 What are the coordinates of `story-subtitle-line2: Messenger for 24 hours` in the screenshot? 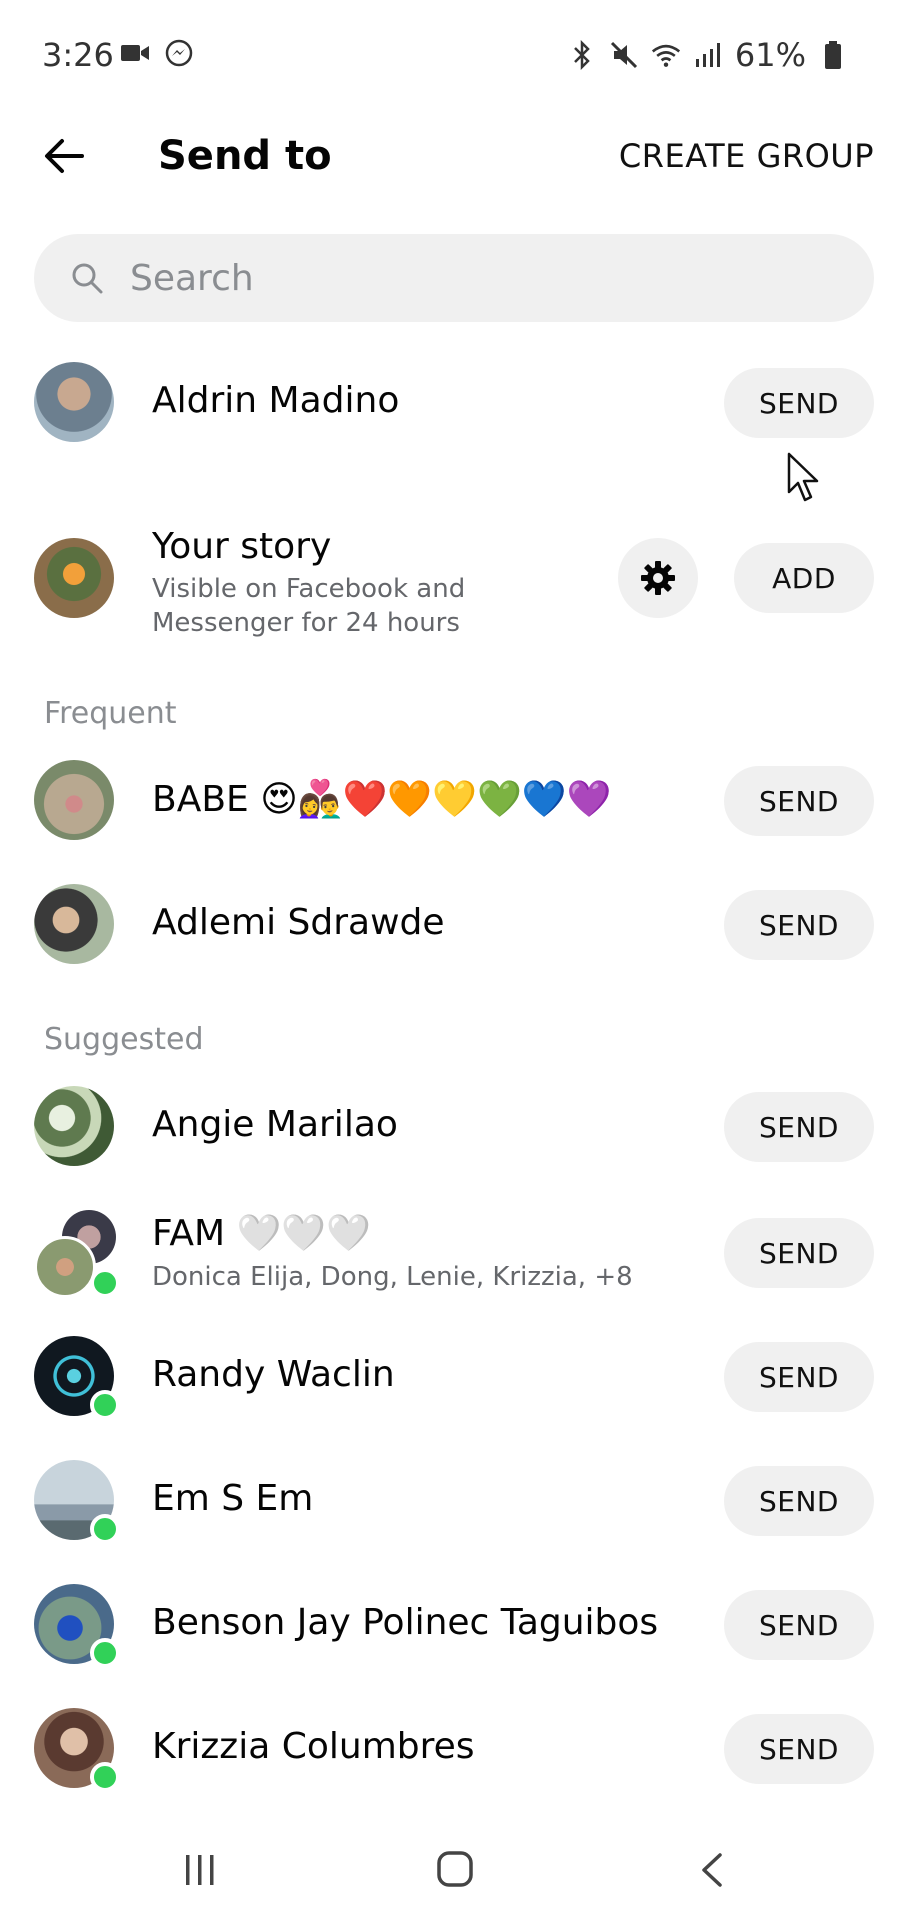 It's located at (306, 623).